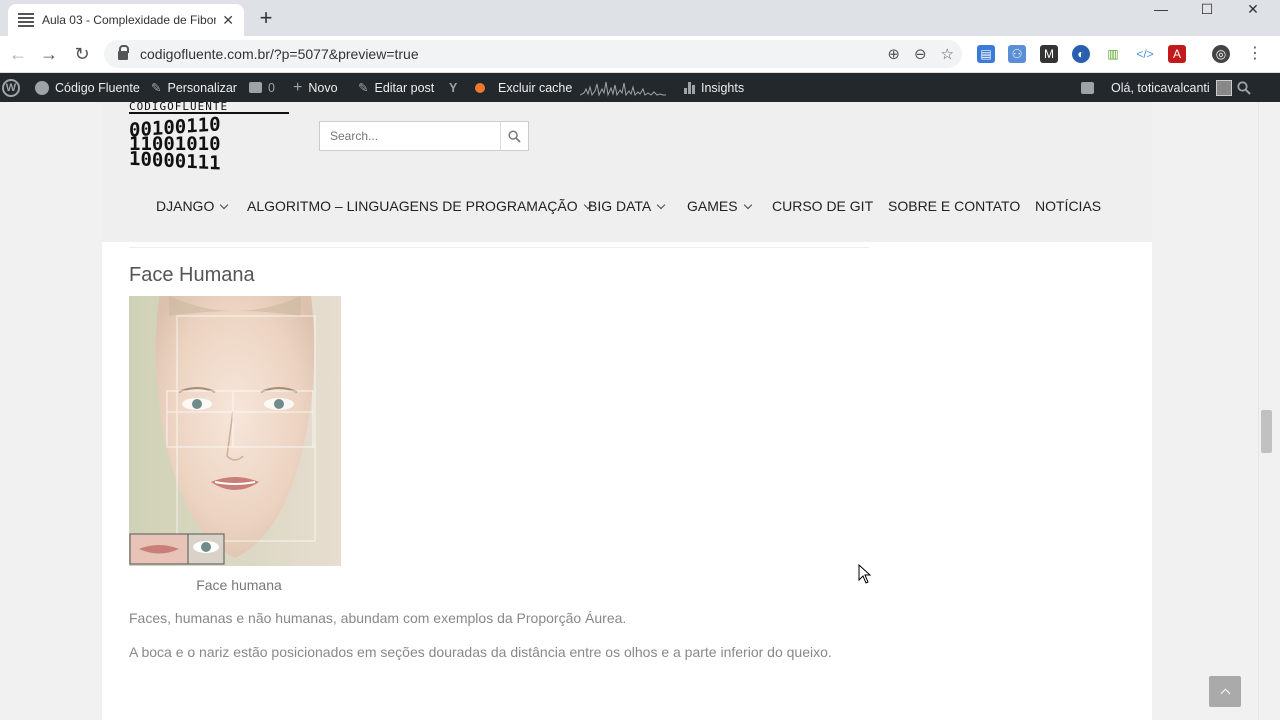 The height and width of the screenshot is (720, 1280). I want to click on user-account-link: Olá, toticavalcanti, so click(1171, 87).